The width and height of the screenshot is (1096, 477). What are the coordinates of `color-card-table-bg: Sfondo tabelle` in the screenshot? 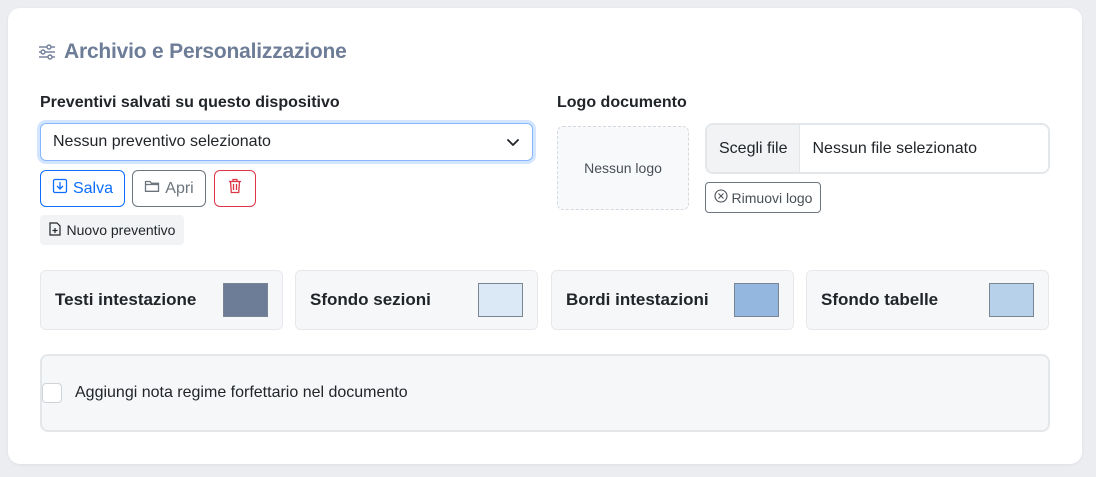 It's located at (927, 300).